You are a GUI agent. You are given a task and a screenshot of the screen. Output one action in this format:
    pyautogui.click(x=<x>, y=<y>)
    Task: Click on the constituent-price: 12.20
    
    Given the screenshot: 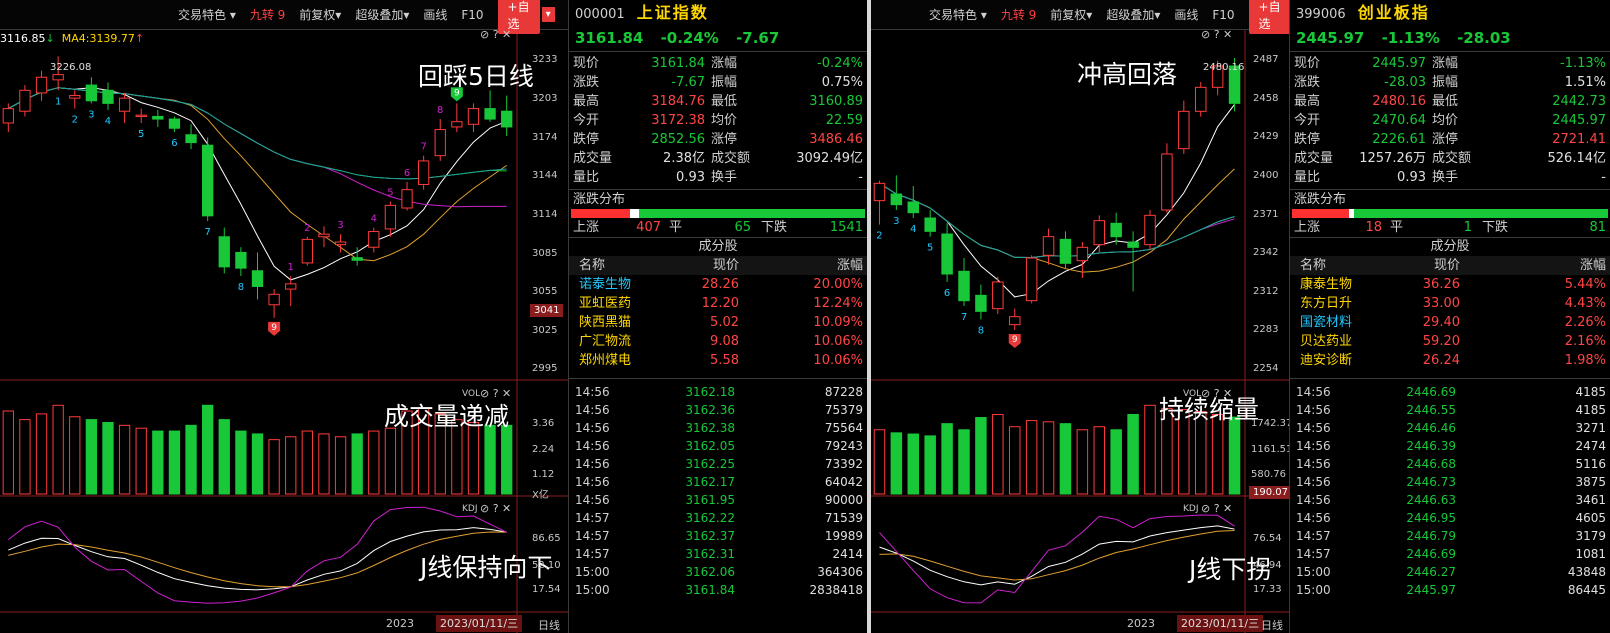 What is the action you would take?
    pyautogui.click(x=720, y=303)
    